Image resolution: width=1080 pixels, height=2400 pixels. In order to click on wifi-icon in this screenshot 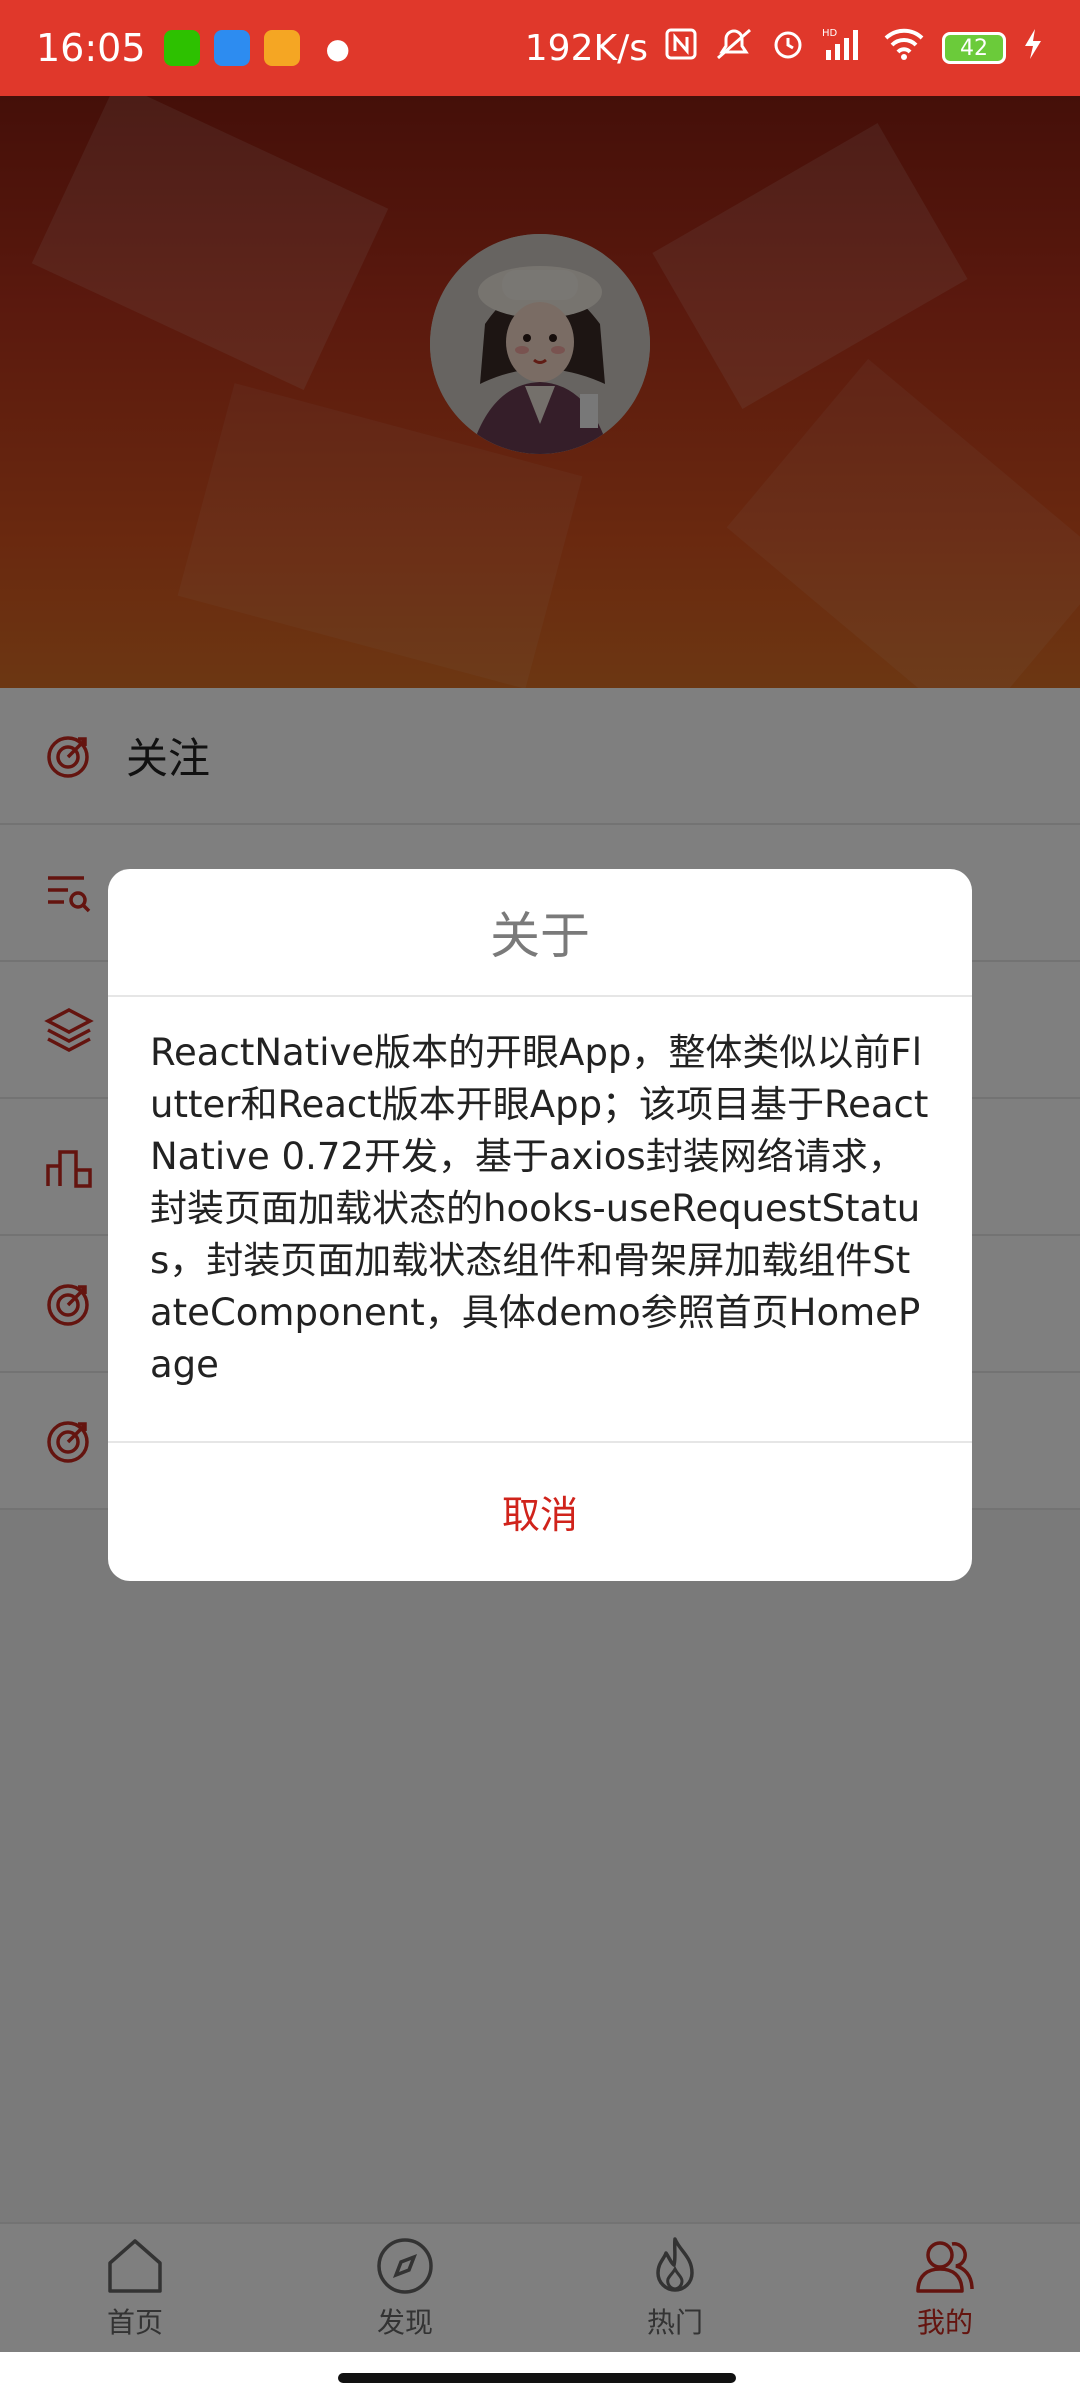, I will do `click(904, 48)`.